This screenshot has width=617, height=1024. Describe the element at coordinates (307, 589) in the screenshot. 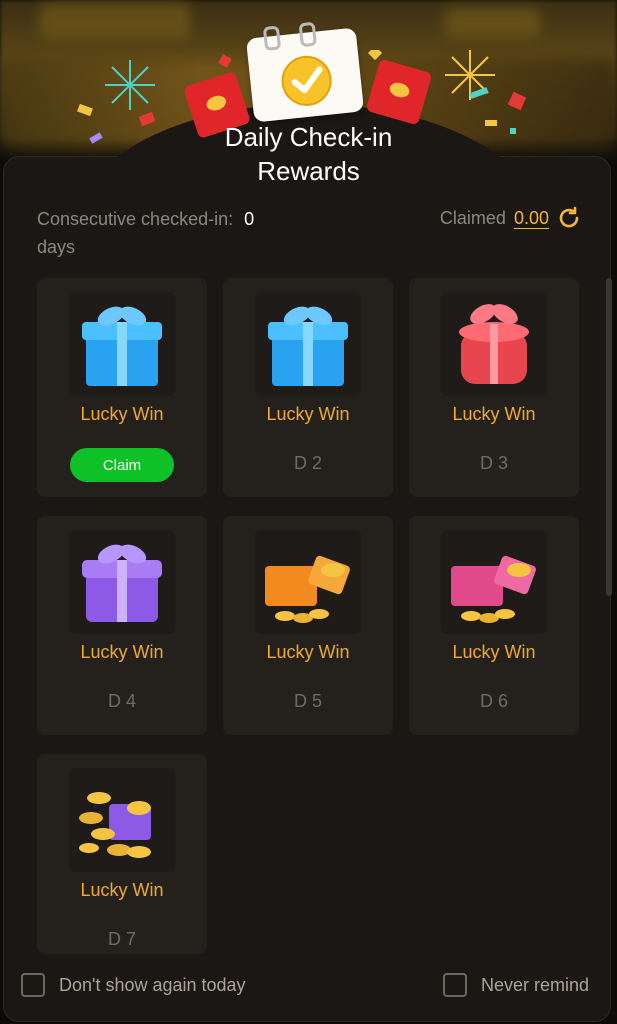

I see `orange-gift-coins-icon` at that location.